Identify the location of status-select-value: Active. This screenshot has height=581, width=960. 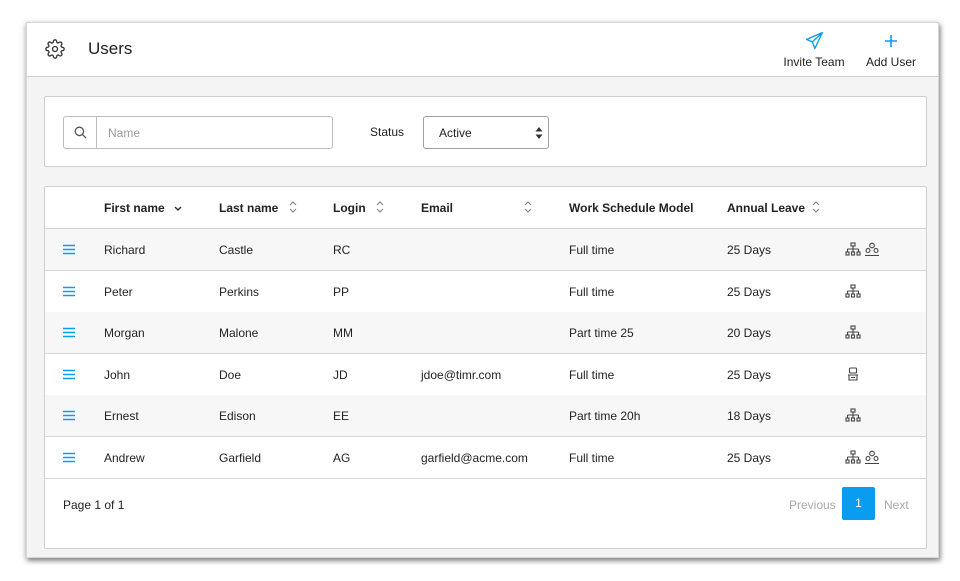
(455, 133).